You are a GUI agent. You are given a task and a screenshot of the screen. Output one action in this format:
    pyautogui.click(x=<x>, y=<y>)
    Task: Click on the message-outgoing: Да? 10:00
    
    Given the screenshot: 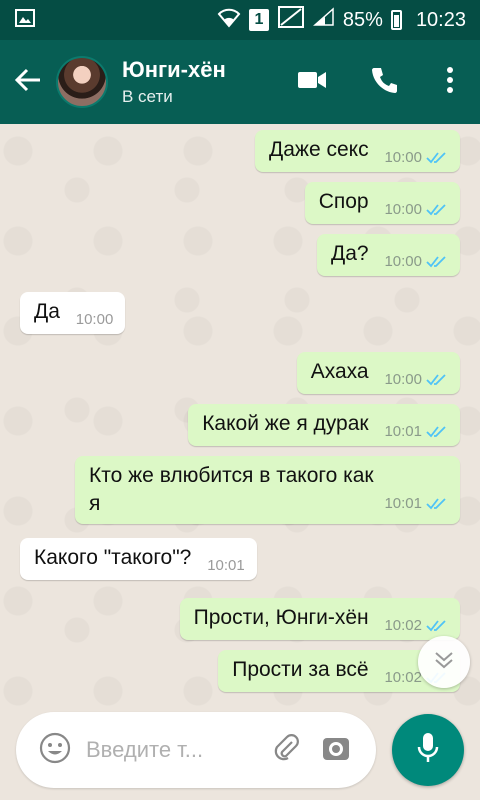 What is the action you would take?
    pyautogui.click(x=388, y=255)
    